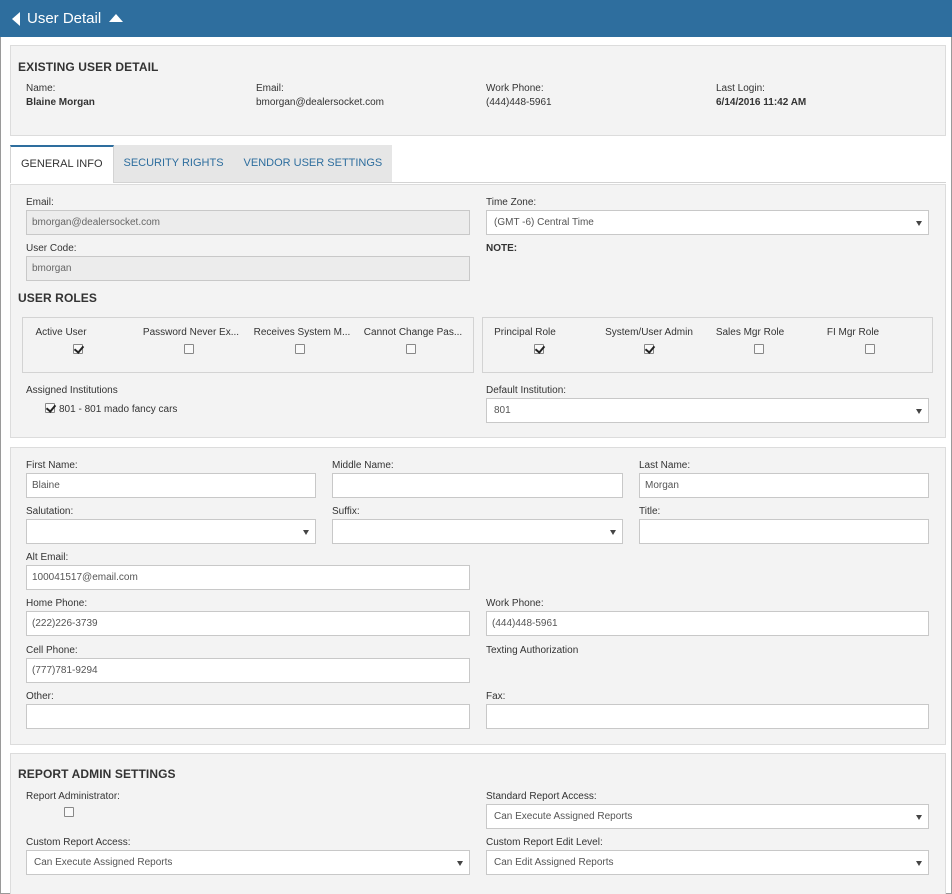  I want to click on custom-report-edit-level-select: Can Edit Assigned Reports, so click(707, 862).